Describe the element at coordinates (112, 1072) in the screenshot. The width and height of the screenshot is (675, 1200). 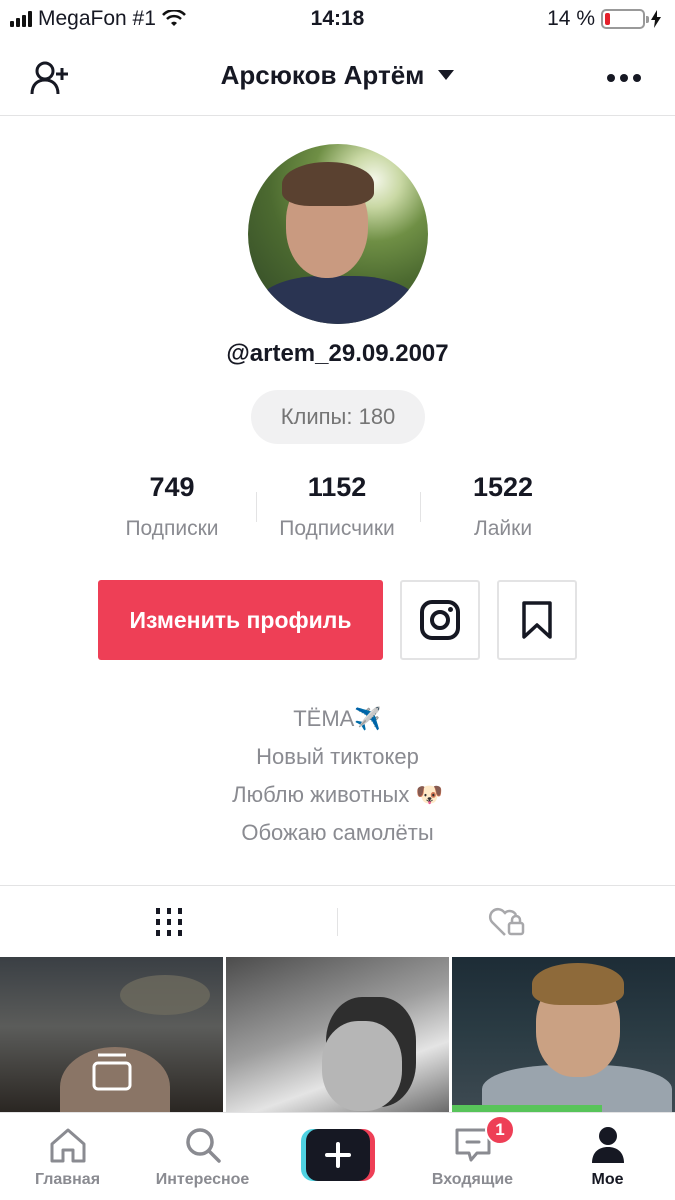
I see `trash-icon` at that location.